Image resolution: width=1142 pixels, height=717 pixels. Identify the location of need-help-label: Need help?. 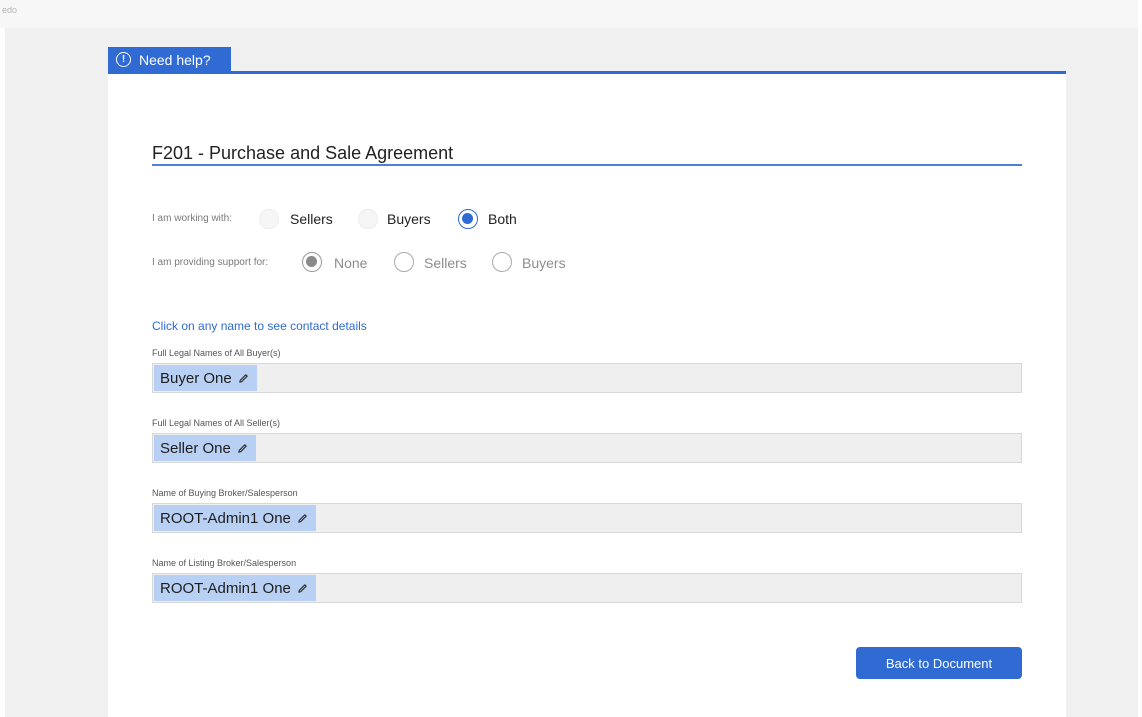
(175, 59).